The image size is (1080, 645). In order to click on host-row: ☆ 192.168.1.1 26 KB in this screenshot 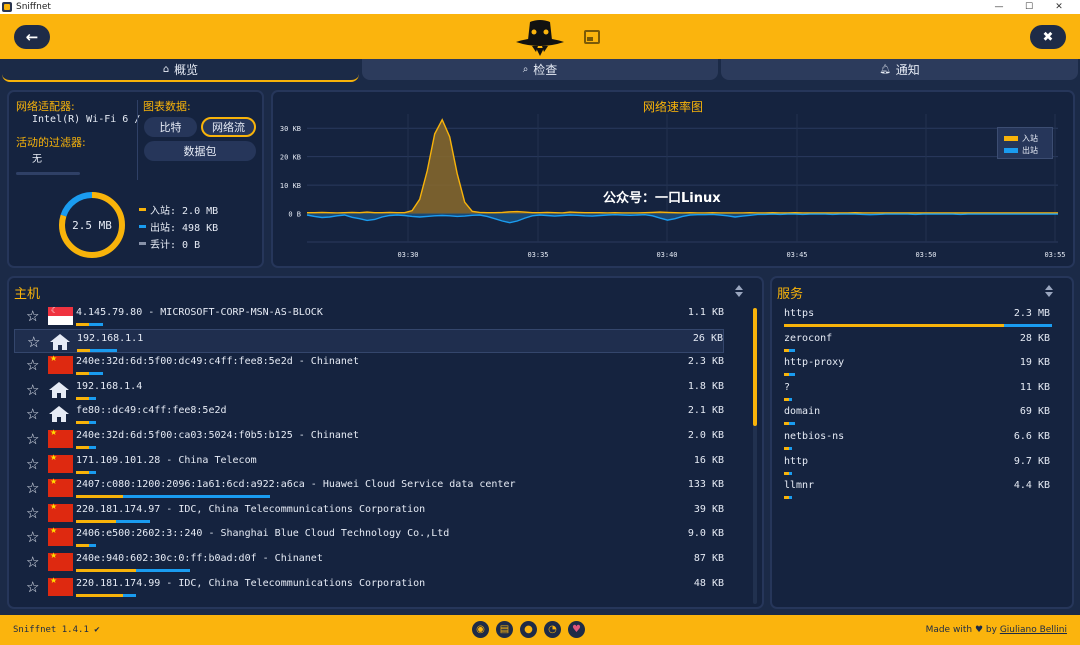, I will do `click(369, 340)`.